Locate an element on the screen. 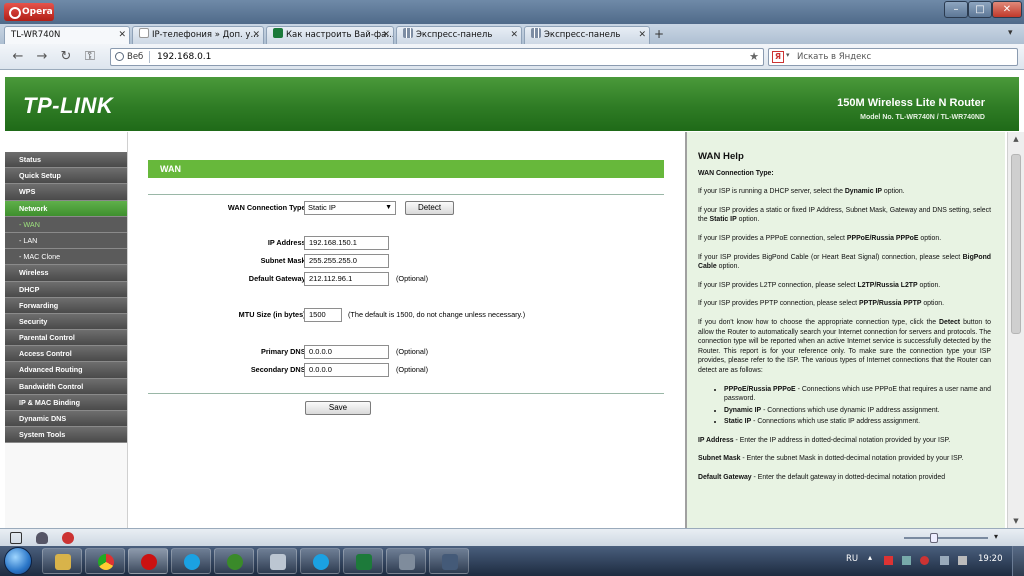 The width and height of the screenshot is (1024, 576). zoom-menu-chevron-icon: ▾ is located at coordinates (996, 536).